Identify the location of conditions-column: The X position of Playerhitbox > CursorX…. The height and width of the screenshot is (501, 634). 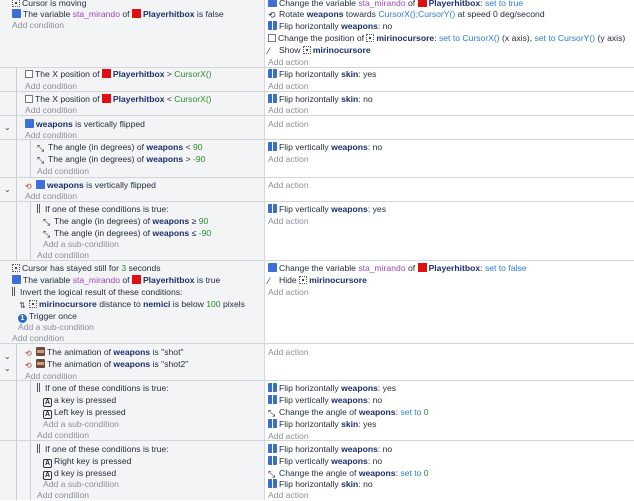
(132, 80).